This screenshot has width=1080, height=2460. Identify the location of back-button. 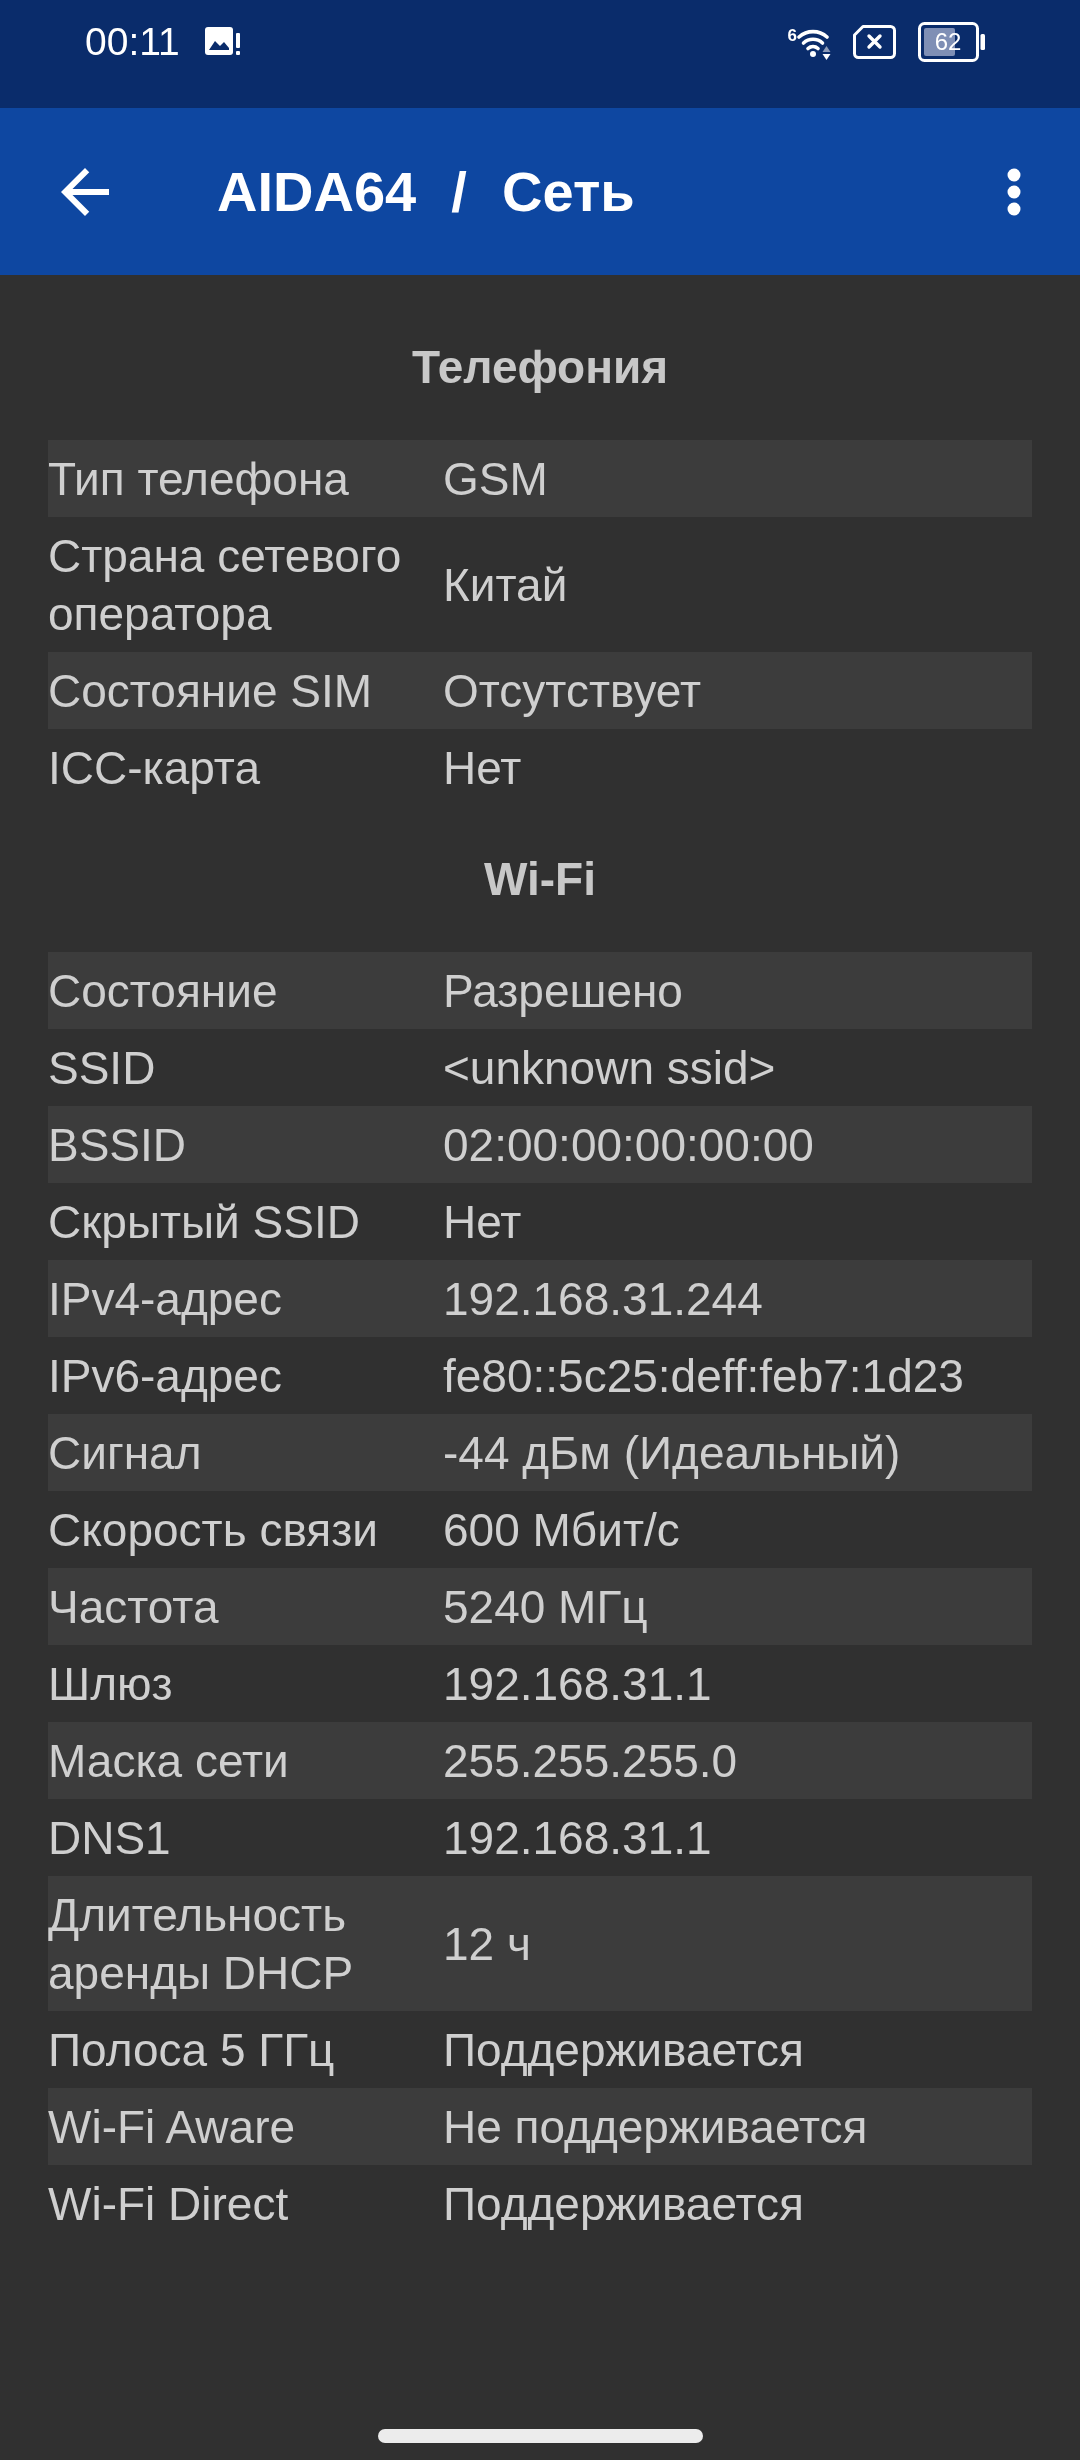
(85, 191).